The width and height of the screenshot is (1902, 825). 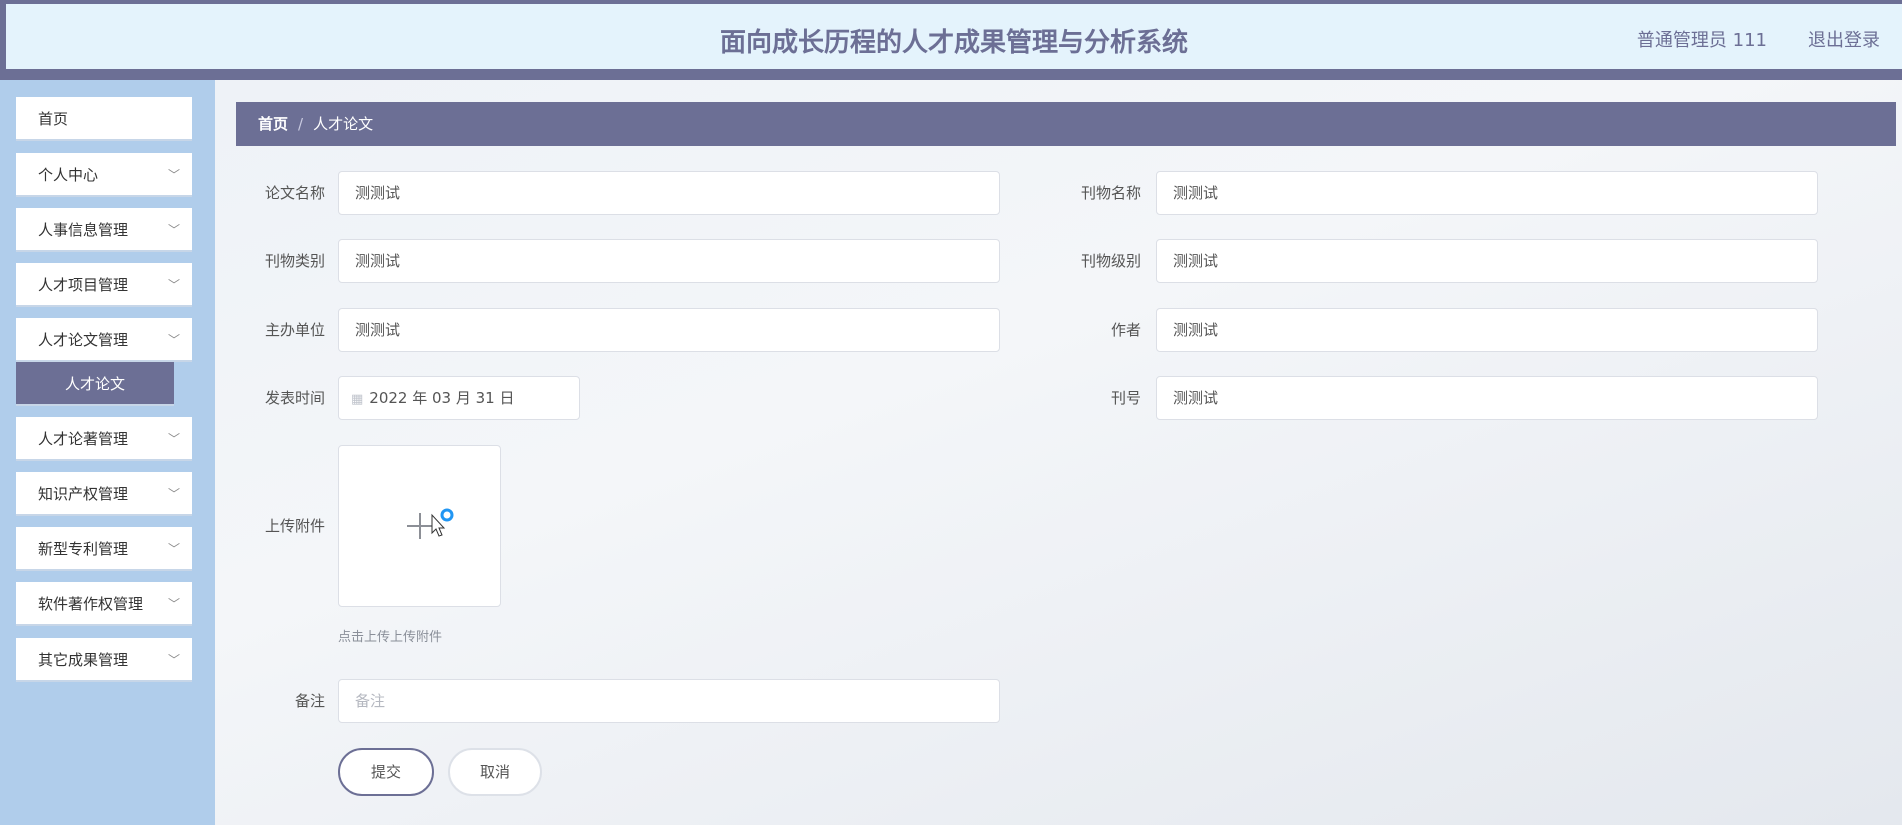 What do you see at coordinates (1487, 330) in the screenshot?
I see `author-input: 测测试` at bounding box center [1487, 330].